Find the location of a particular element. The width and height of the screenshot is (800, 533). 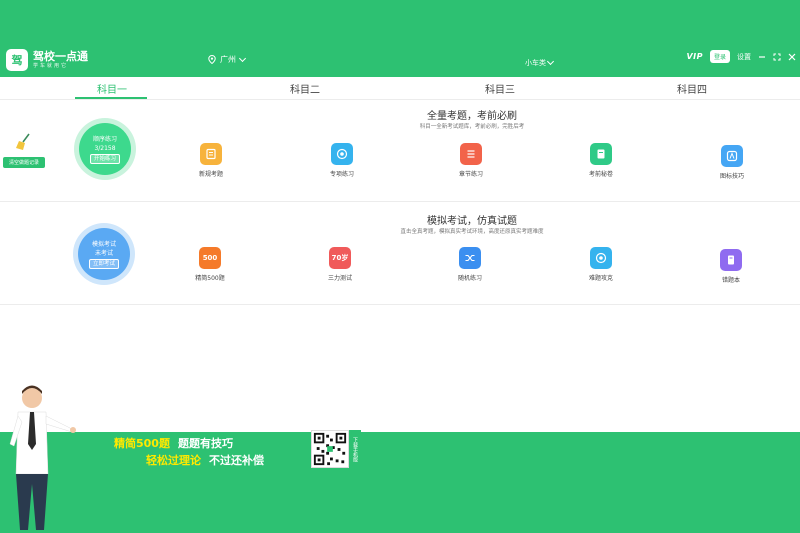

item-simplified-500: 500 精简500题 is located at coordinates (210, 264).